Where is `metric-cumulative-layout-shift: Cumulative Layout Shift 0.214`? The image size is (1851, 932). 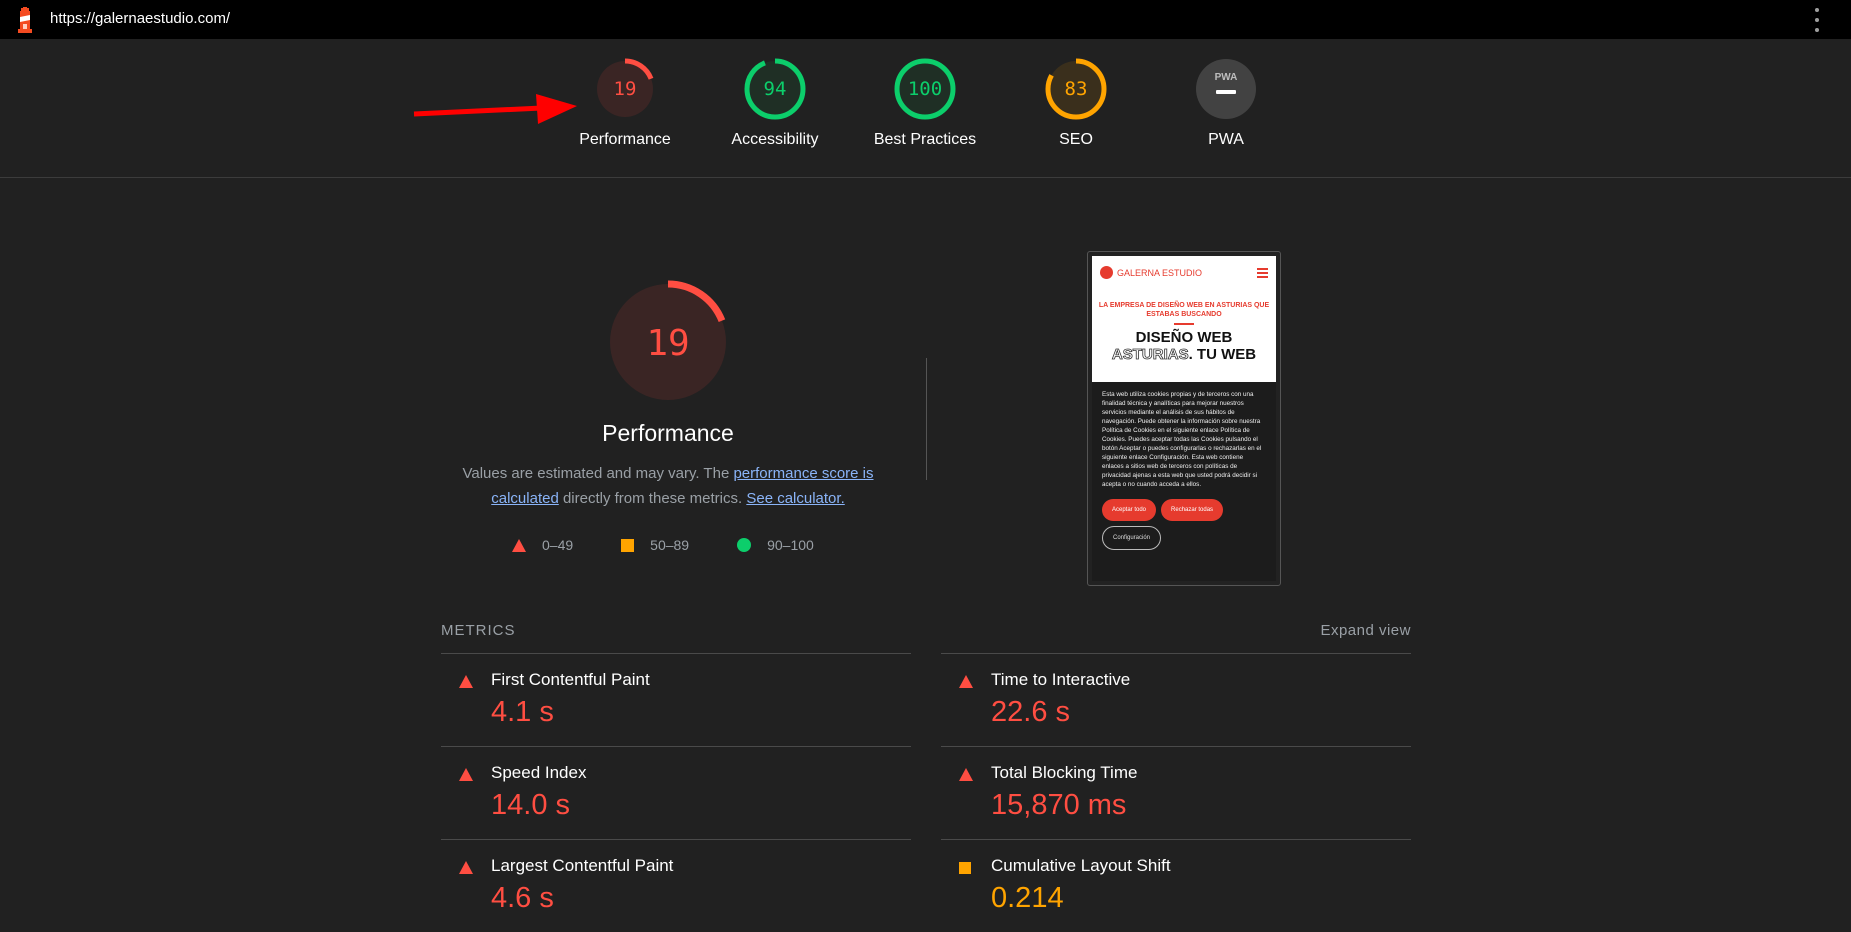 metric-cumulative-layout-shift: Cumulative Layout Shift 0.214 is located at coordinates (1176, 885).